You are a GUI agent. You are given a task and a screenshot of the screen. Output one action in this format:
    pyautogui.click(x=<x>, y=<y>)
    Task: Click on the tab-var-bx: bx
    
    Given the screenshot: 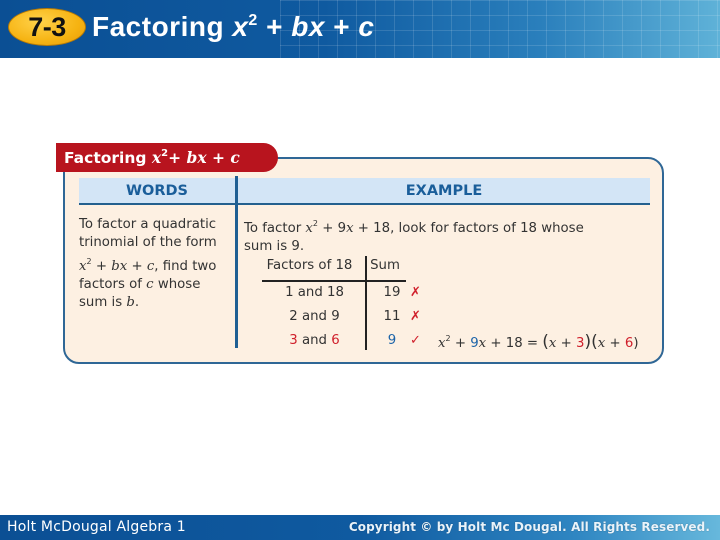 What is the action you would take?
    pyautogui.click(x=196, y=157)
    